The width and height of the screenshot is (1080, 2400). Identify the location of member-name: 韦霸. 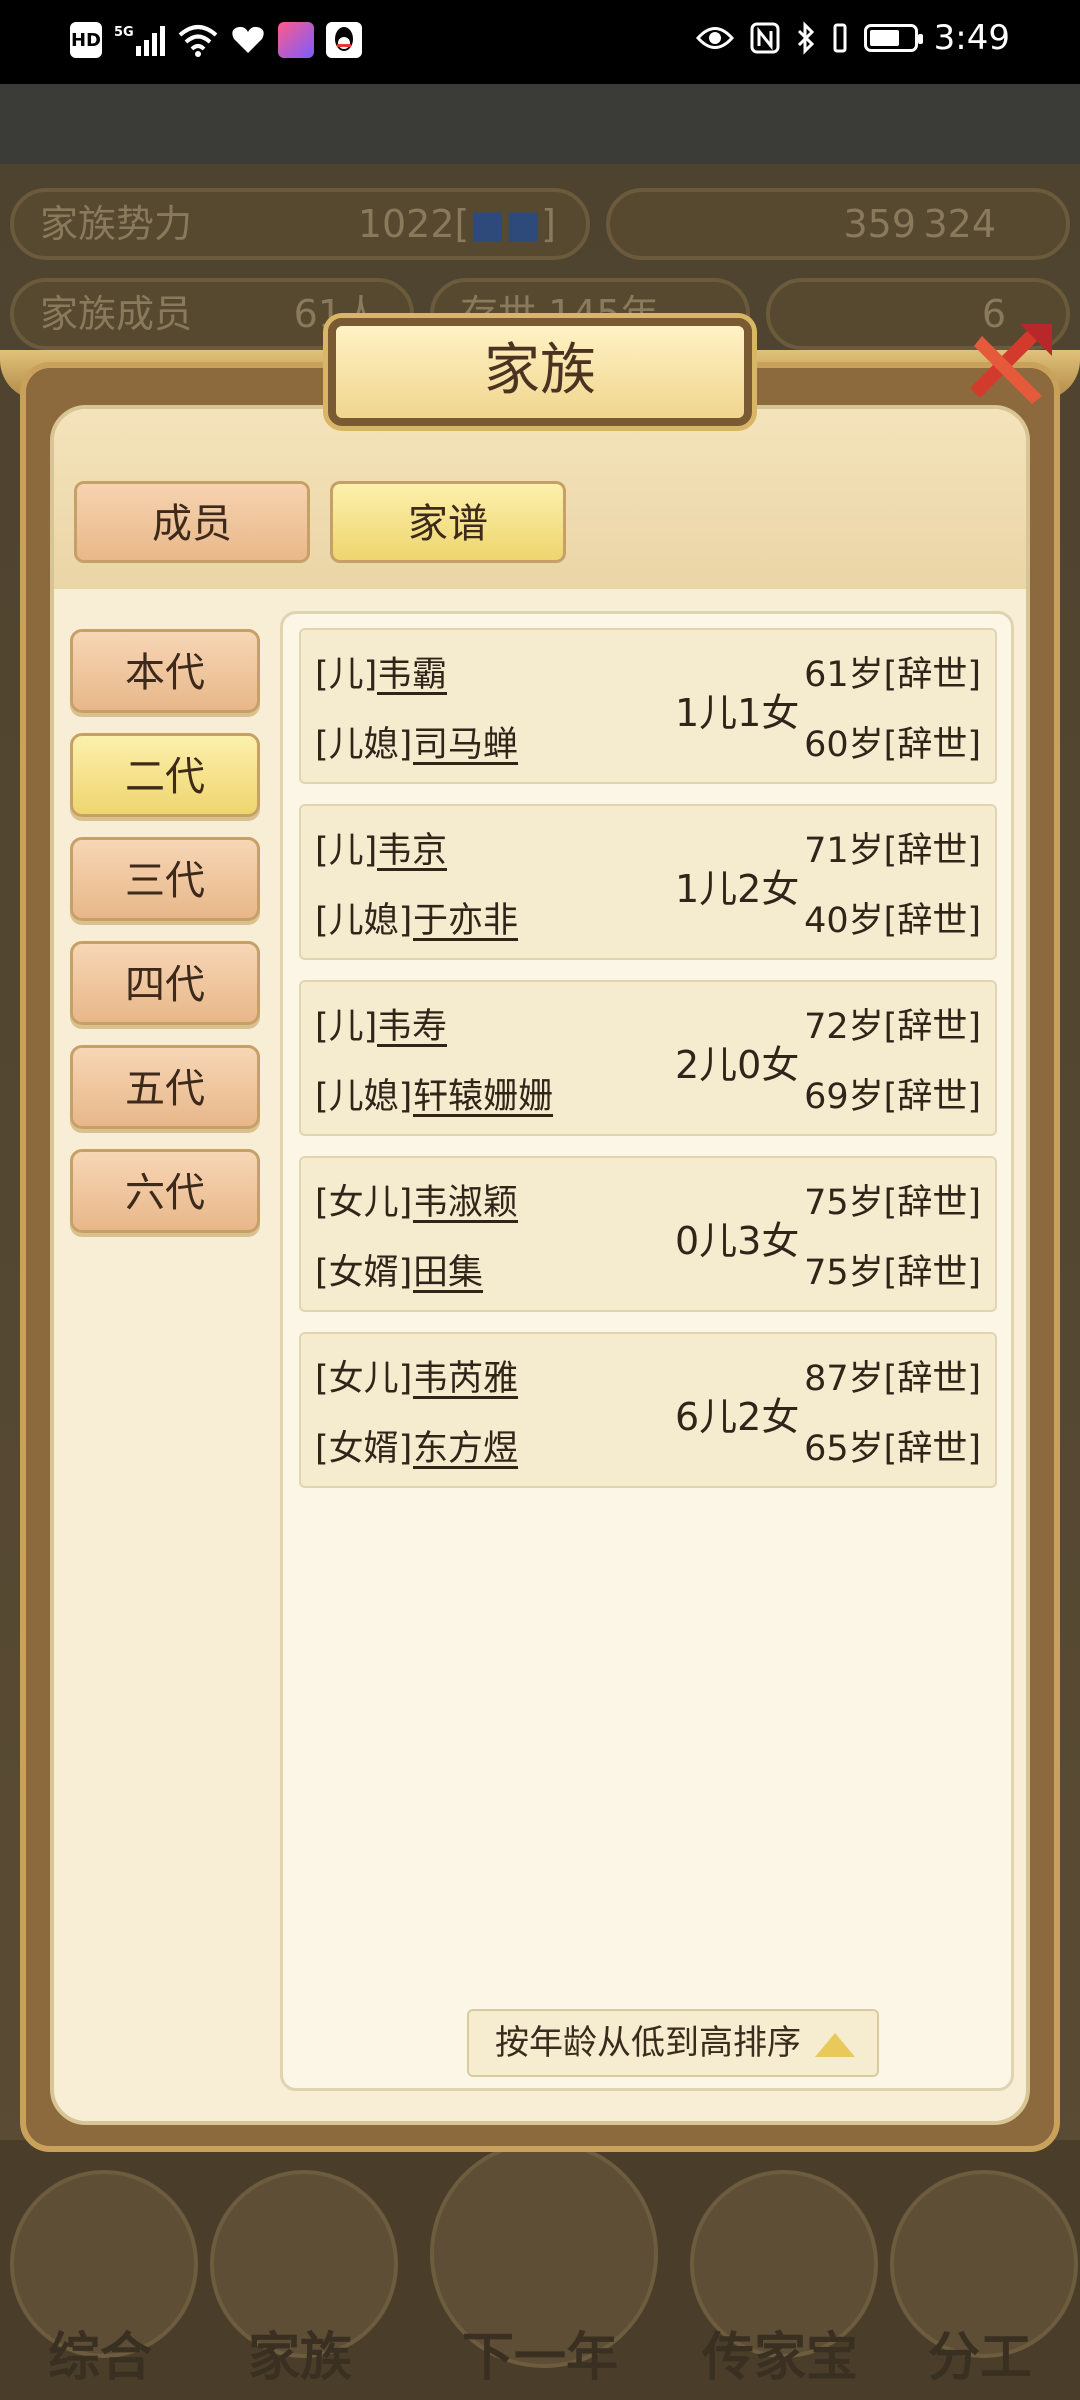
(412, 671).